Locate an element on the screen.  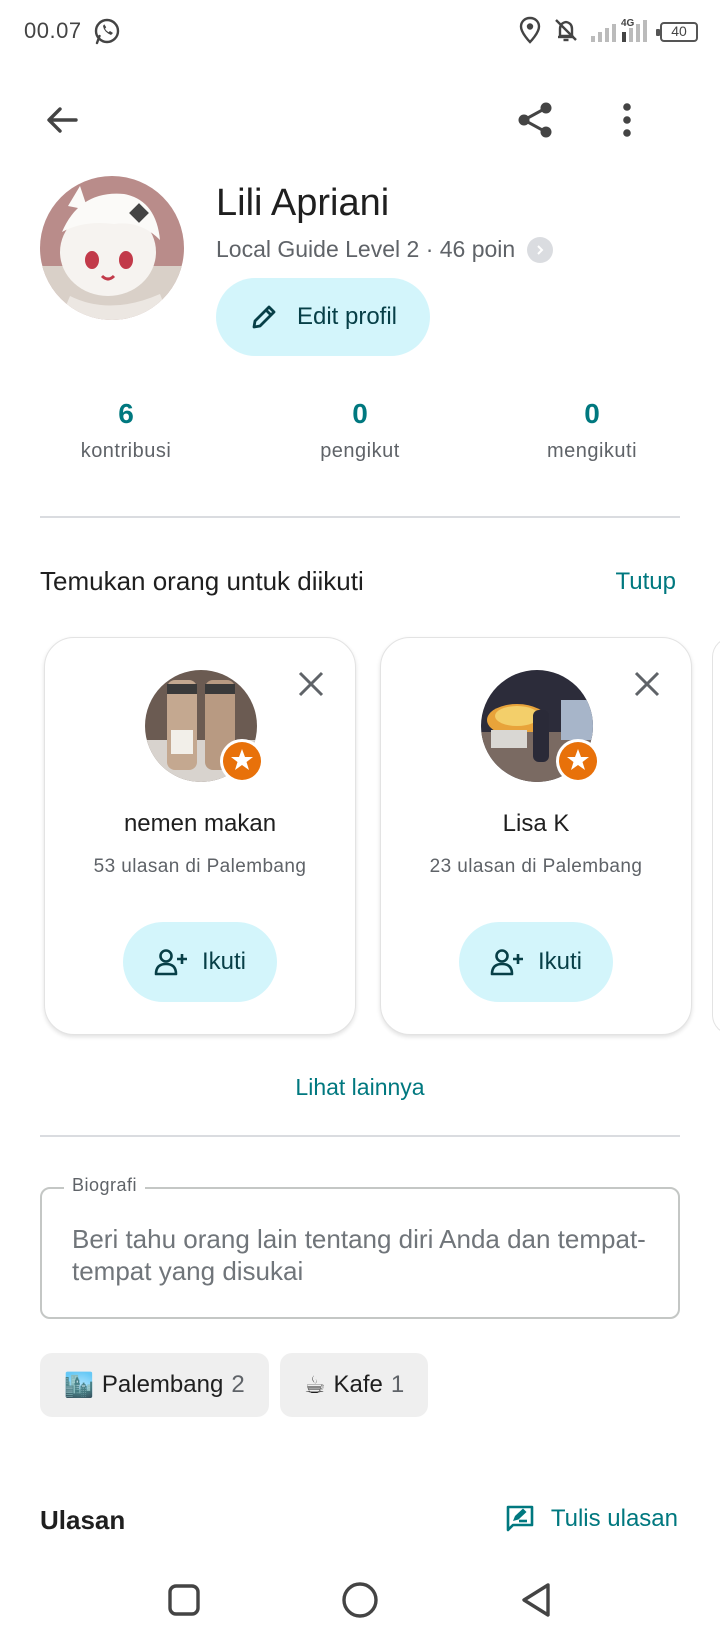
chip-count: 1 is located at coordinates (397, 1384).